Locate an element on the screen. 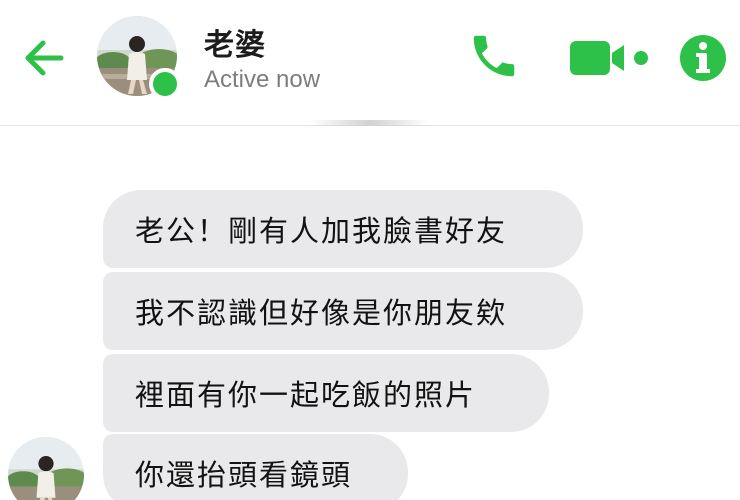  header-divider is located at coordinates (370, 123).